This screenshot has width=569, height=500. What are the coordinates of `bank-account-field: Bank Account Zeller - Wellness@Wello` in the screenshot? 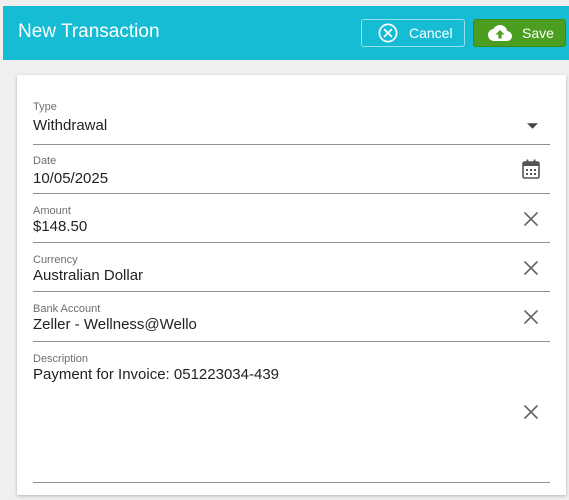 It's located at (291, 317).